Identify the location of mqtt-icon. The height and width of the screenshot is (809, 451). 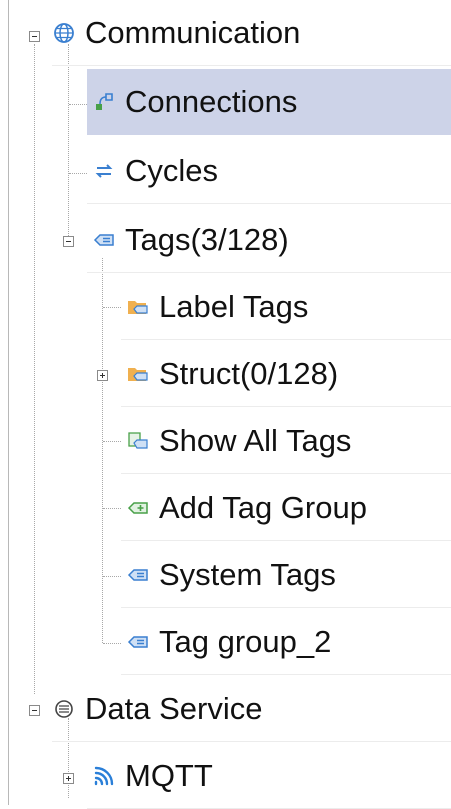
(104, 776).